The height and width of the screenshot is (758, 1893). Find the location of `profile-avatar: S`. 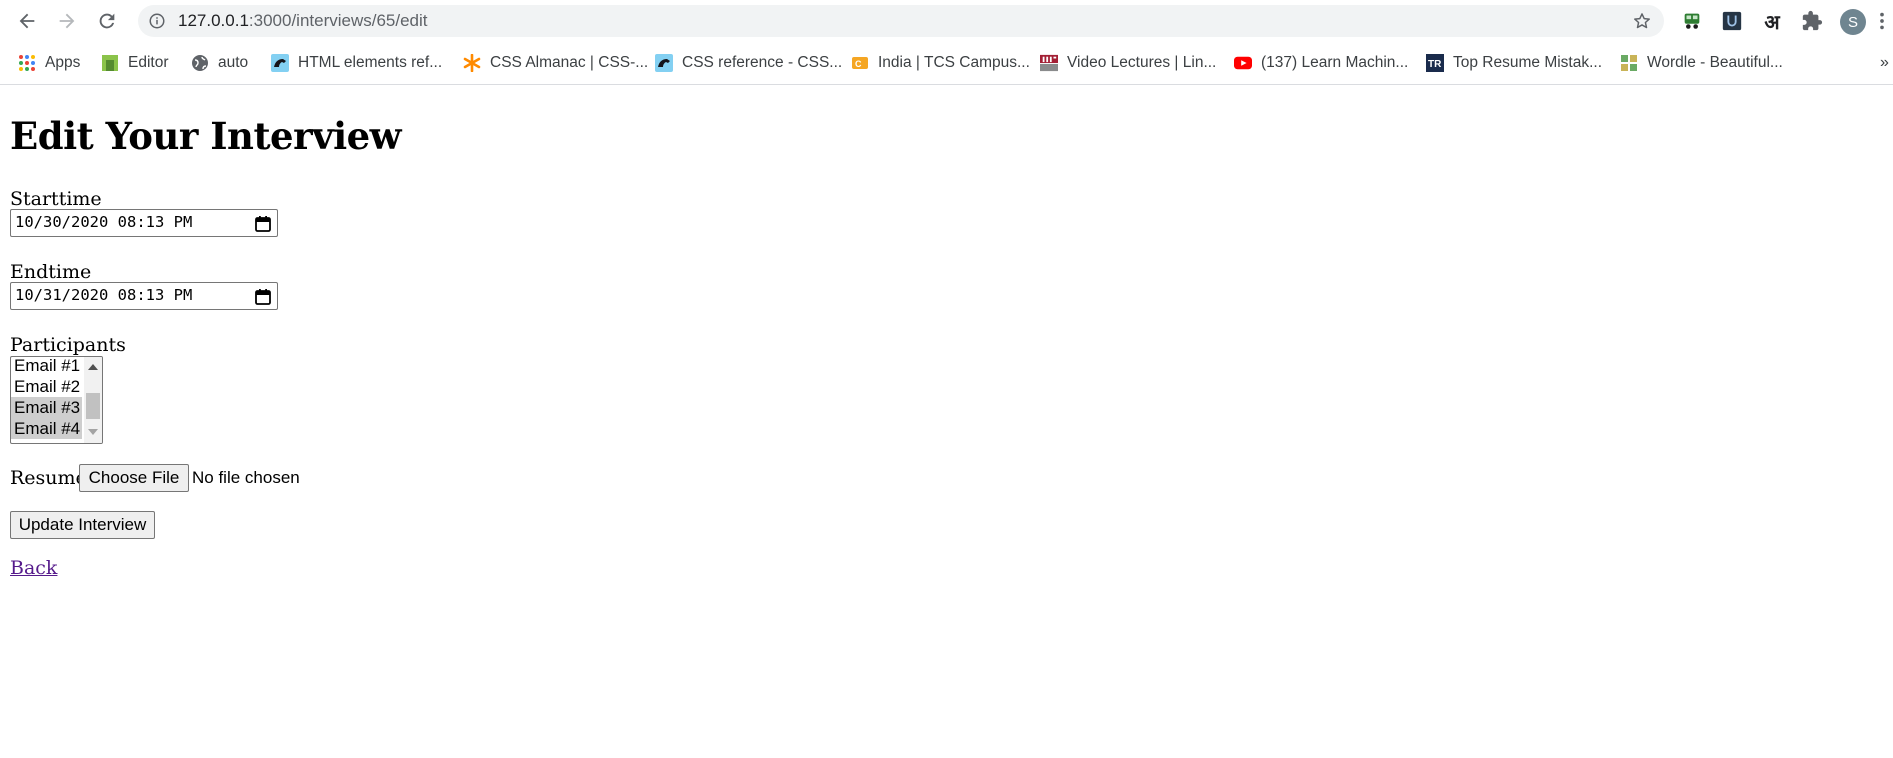

profile-avatar: S is located at coordinates (1853, 22).